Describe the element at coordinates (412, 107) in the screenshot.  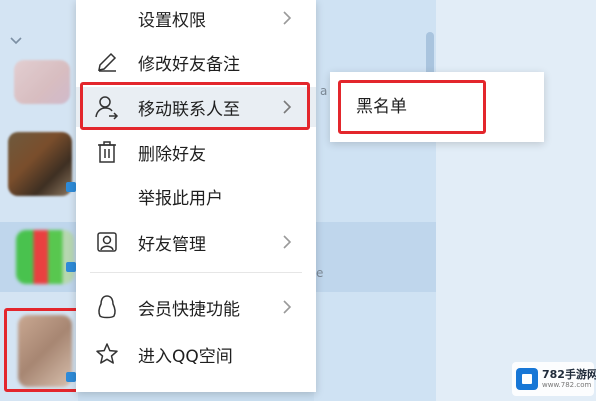
I see `submenu-highlight-box` at that location.